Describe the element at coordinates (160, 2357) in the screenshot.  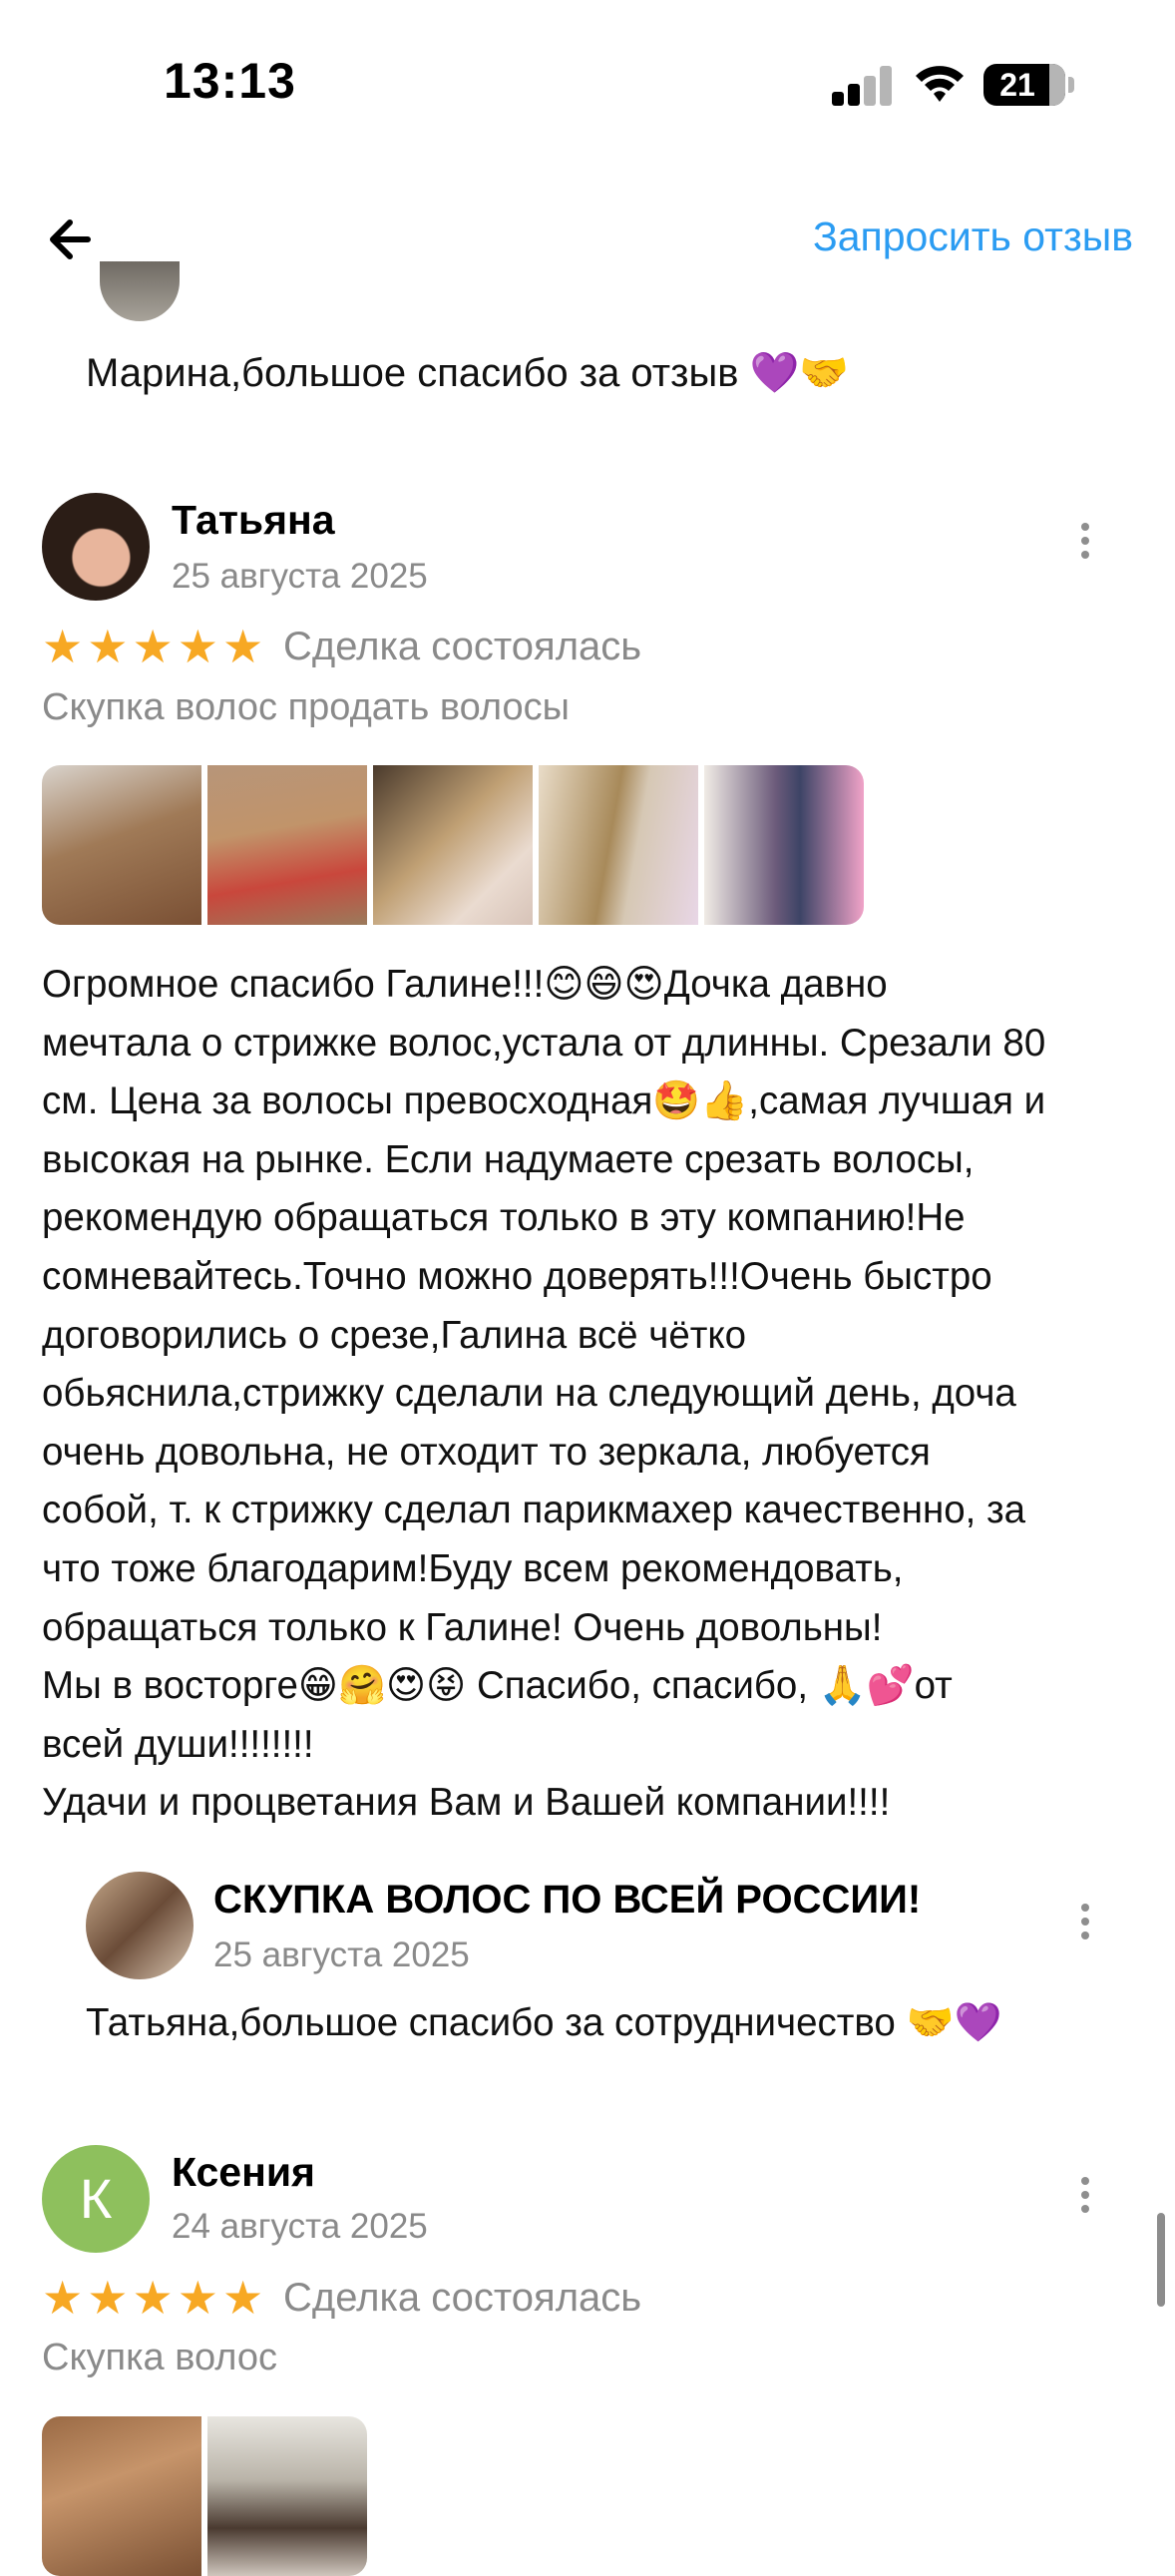
I see `review-service: Скупка волос` at that location.